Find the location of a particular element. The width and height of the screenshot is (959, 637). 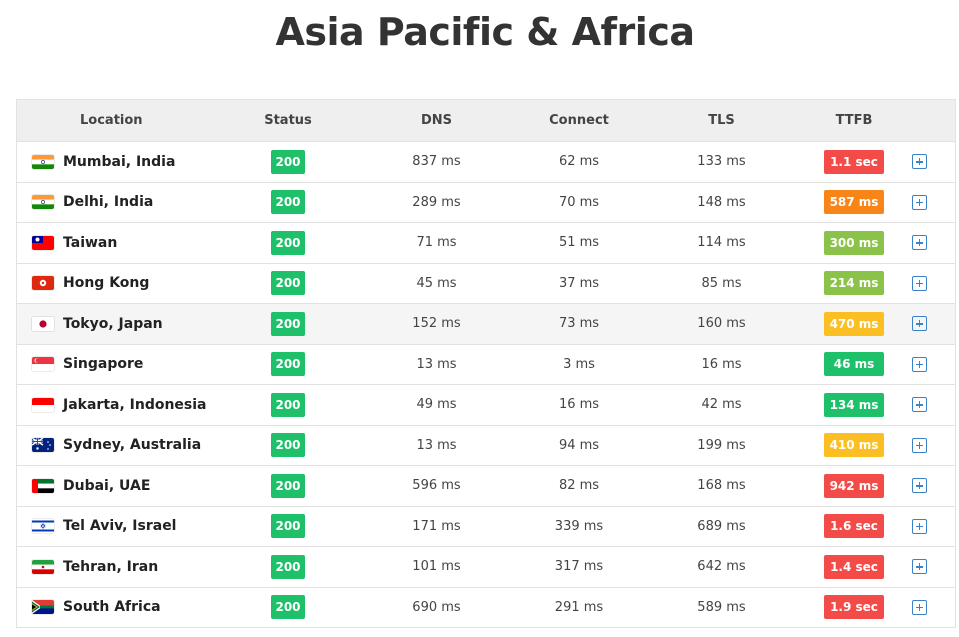

ttfb-cell: 134 ms is located at coordinates (854, 405).